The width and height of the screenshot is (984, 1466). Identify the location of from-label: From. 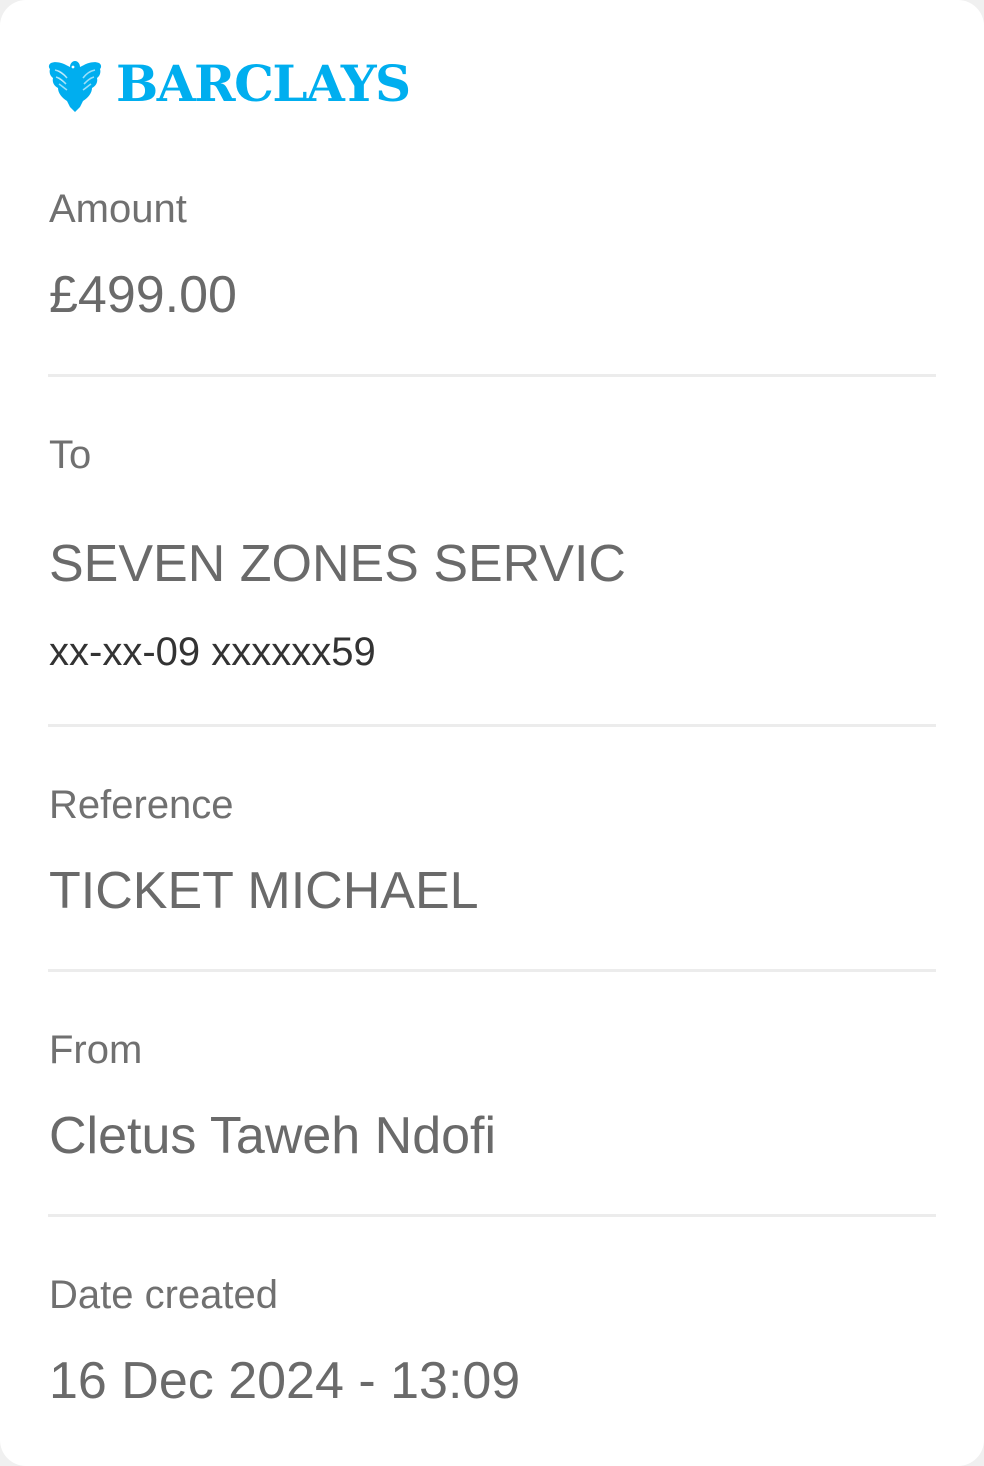
(96, 1050).